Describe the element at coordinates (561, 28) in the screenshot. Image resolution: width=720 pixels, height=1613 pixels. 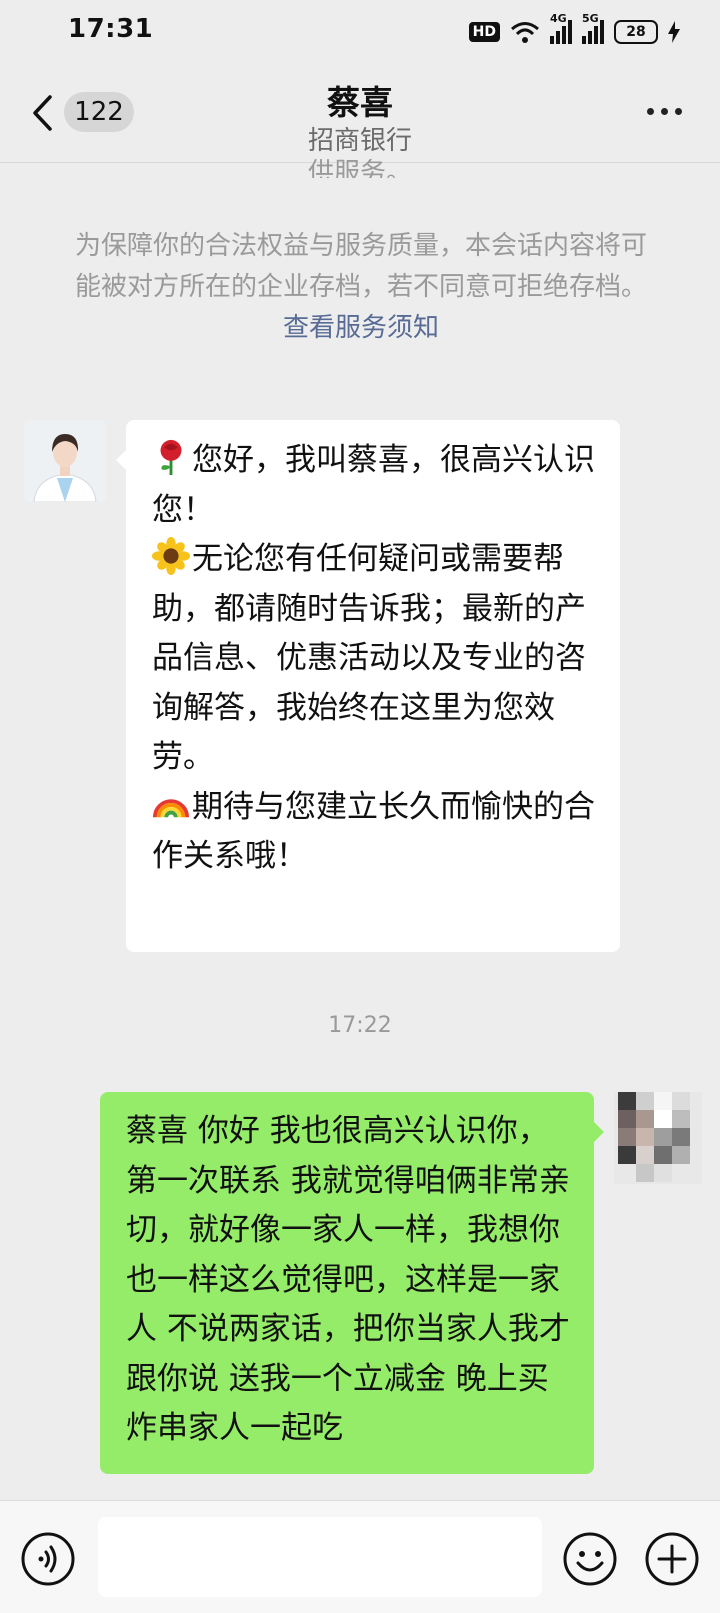
I see `signal-4g-icon: 4G` at that location.